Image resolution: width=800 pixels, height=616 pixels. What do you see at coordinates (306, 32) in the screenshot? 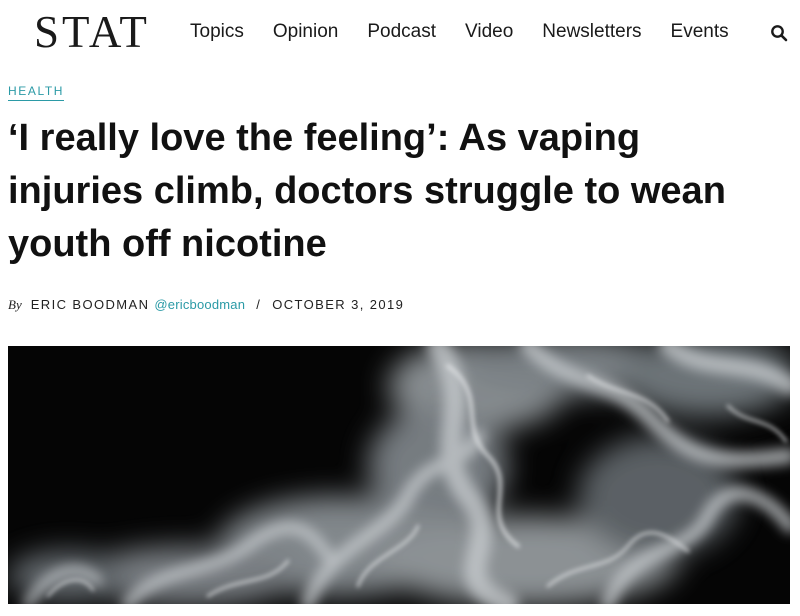
I see `nav-item-opinion: Opinion` at bounding box center [306, 32].